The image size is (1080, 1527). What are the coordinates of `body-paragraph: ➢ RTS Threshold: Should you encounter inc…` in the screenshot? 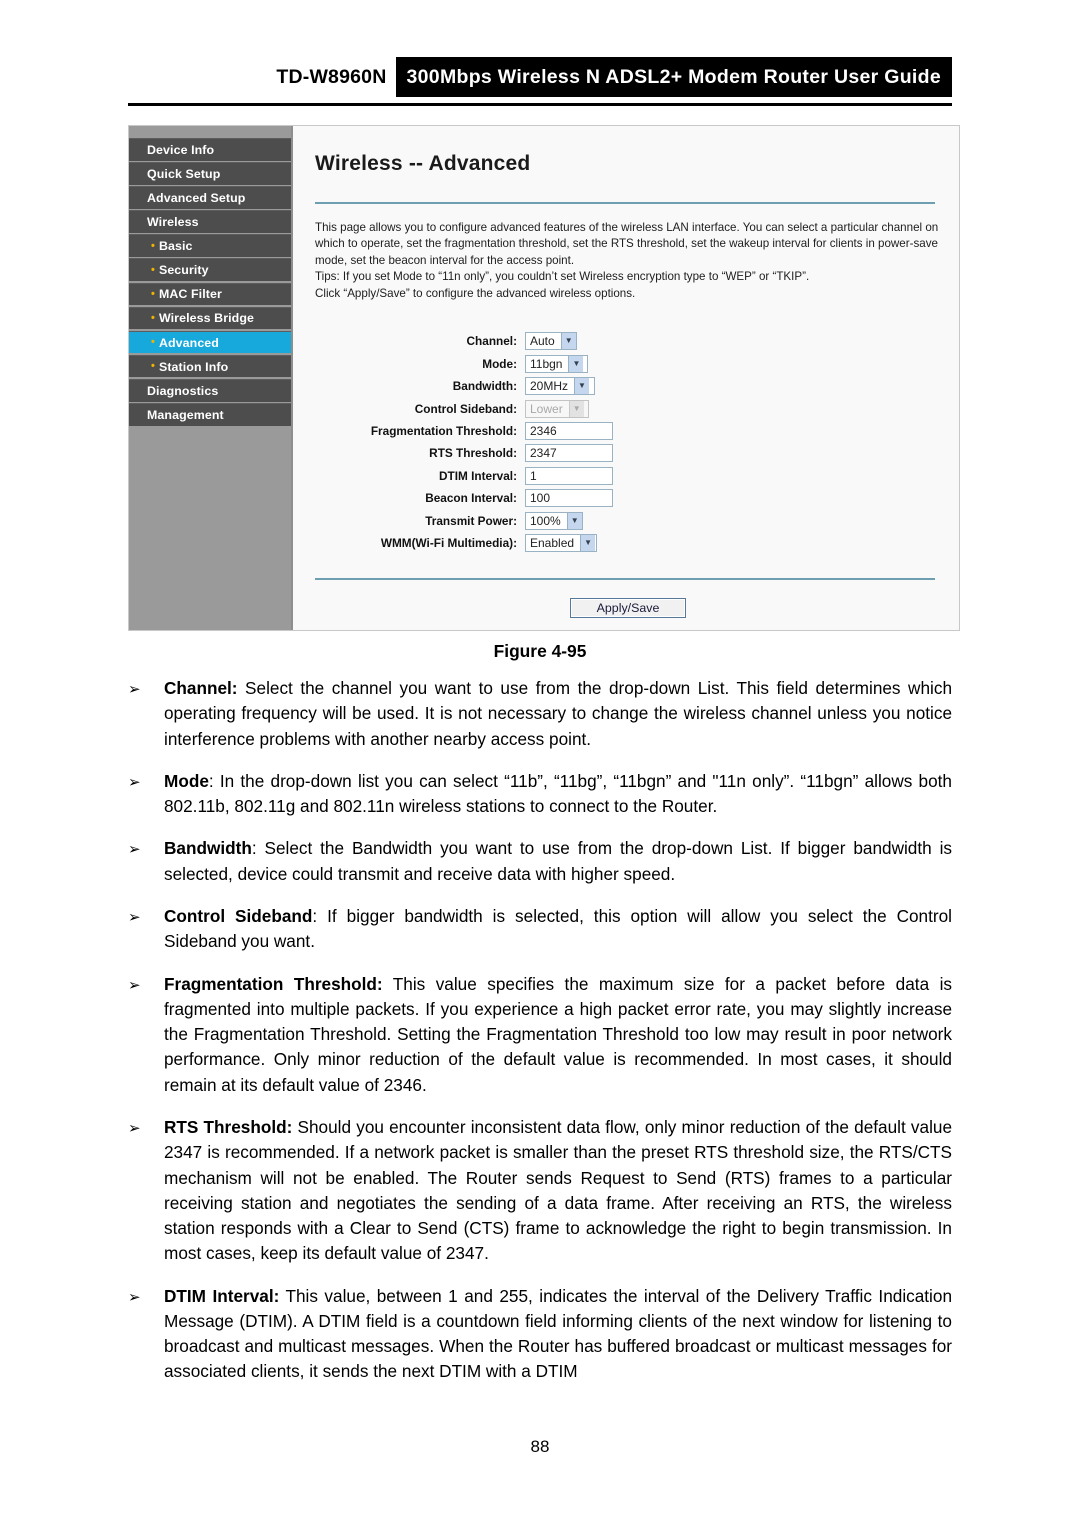 It's located at (540, 1191).